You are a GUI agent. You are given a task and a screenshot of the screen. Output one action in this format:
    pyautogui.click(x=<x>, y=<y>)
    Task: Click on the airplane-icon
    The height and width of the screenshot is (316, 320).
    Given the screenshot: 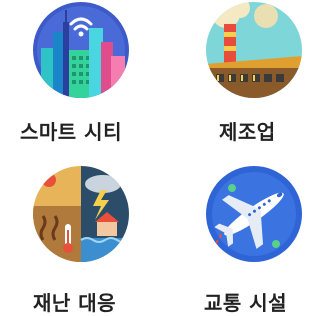 What is the action you would take?
    pyautogui.click(x=254, y=214)
    